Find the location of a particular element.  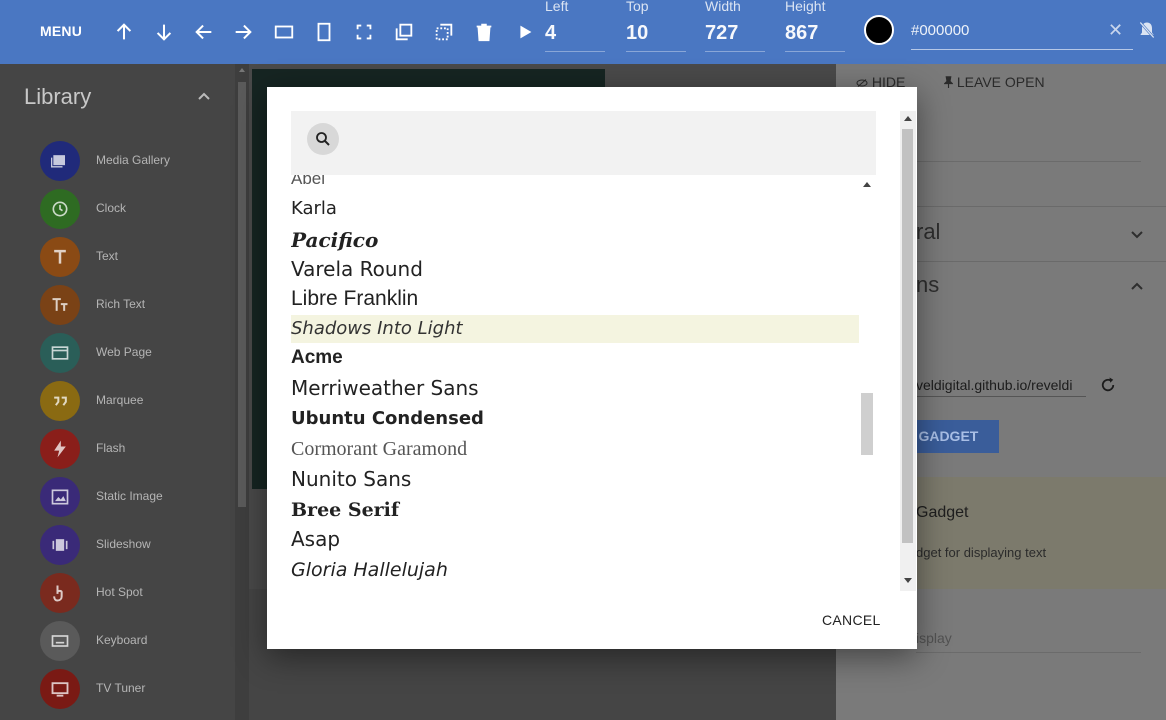

top-field: Top 10 is located at coordinates (656, 26).